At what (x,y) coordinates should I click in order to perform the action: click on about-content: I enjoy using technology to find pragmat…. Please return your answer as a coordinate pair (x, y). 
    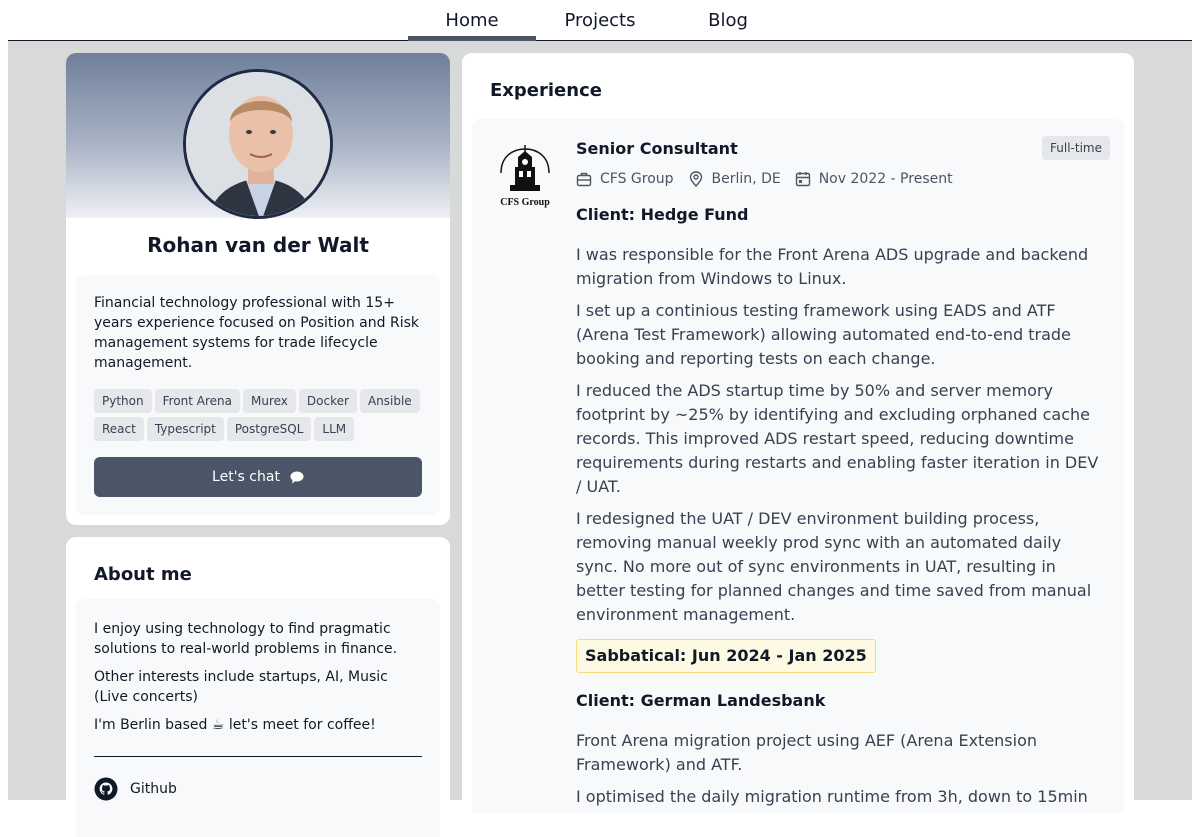
    Looking at the image, I should click on (258, 718).